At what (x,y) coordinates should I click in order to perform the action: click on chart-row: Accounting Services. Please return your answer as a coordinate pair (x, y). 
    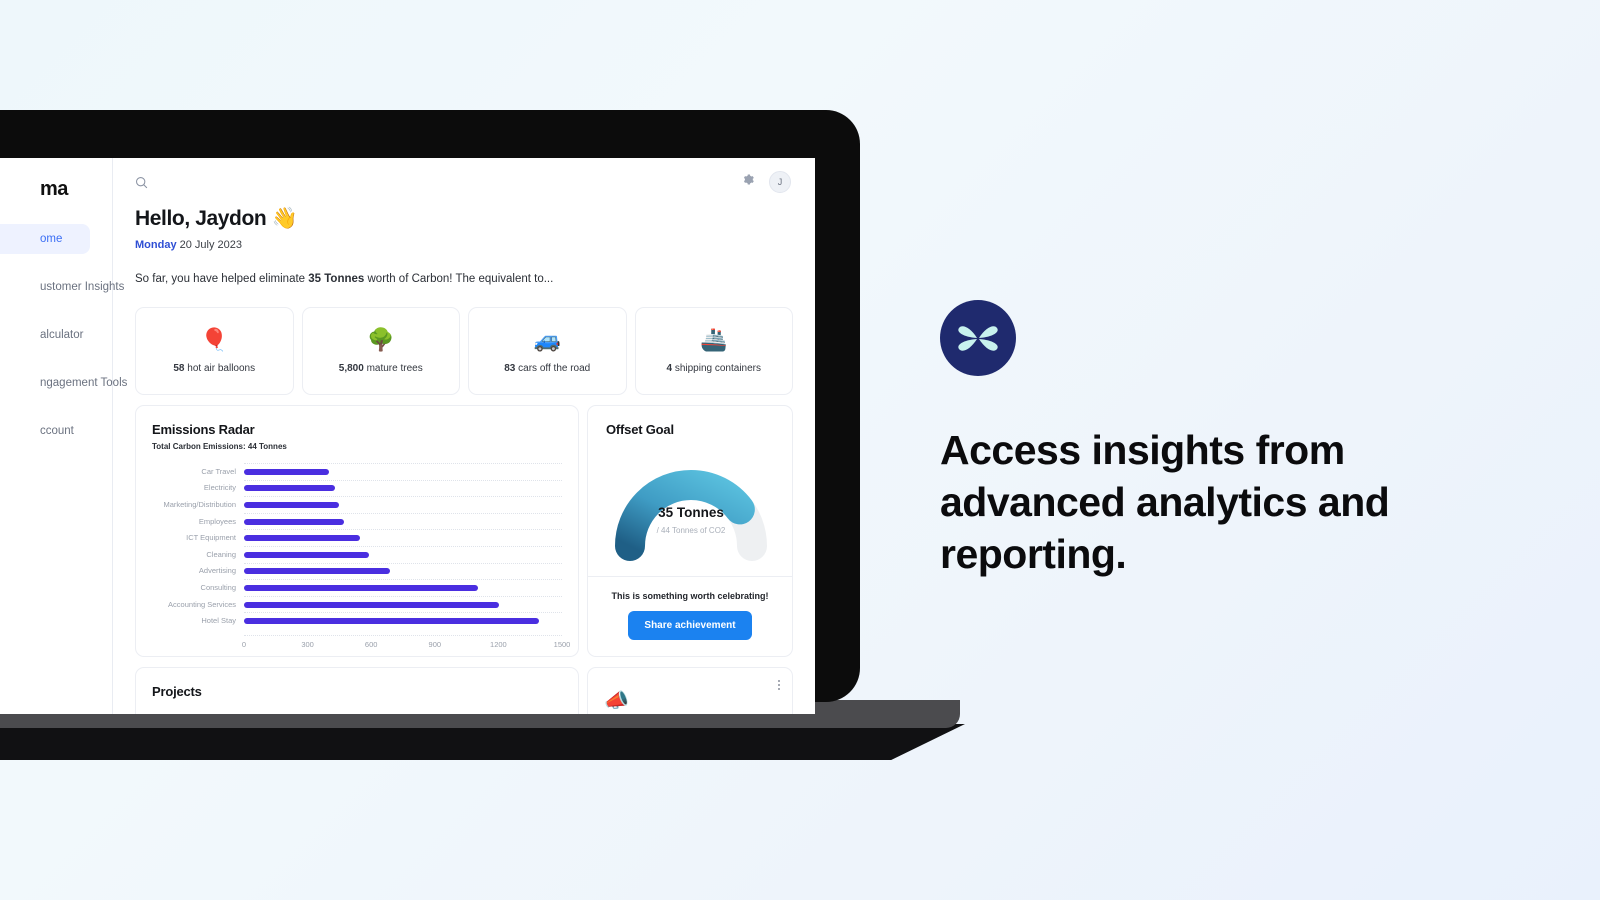
    Looking at the image, I should click on (355, 604).